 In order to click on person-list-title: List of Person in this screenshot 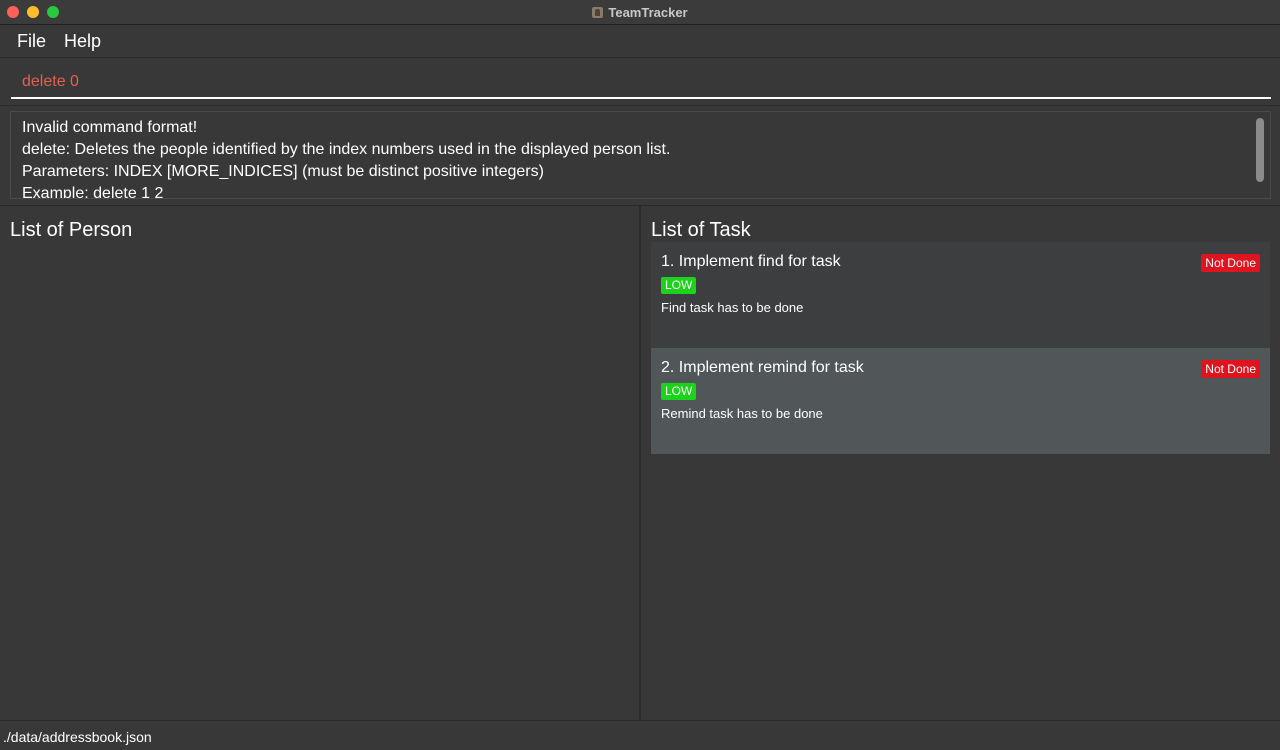, I will do `click(71, 230)`.